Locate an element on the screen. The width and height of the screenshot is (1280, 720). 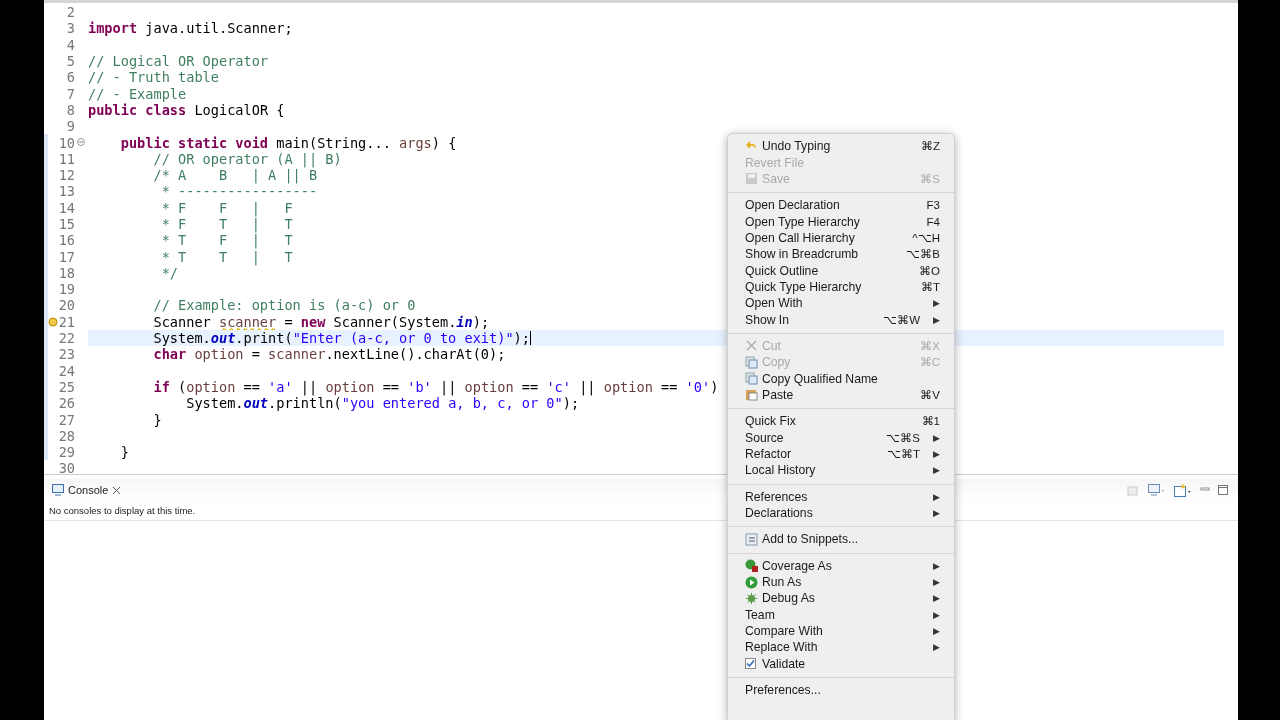
code-line: public class LogicalOR { is located at coordinates (186, 109).